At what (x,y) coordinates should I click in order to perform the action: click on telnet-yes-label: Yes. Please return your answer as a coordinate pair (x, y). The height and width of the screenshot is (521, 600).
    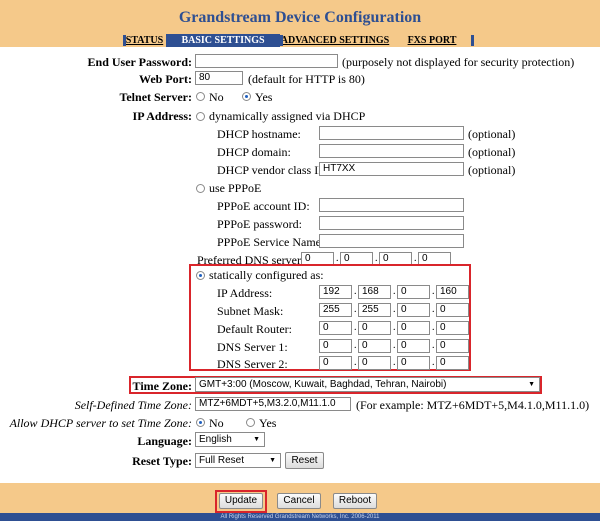
    Looking at the image, I should click on (264, 97).